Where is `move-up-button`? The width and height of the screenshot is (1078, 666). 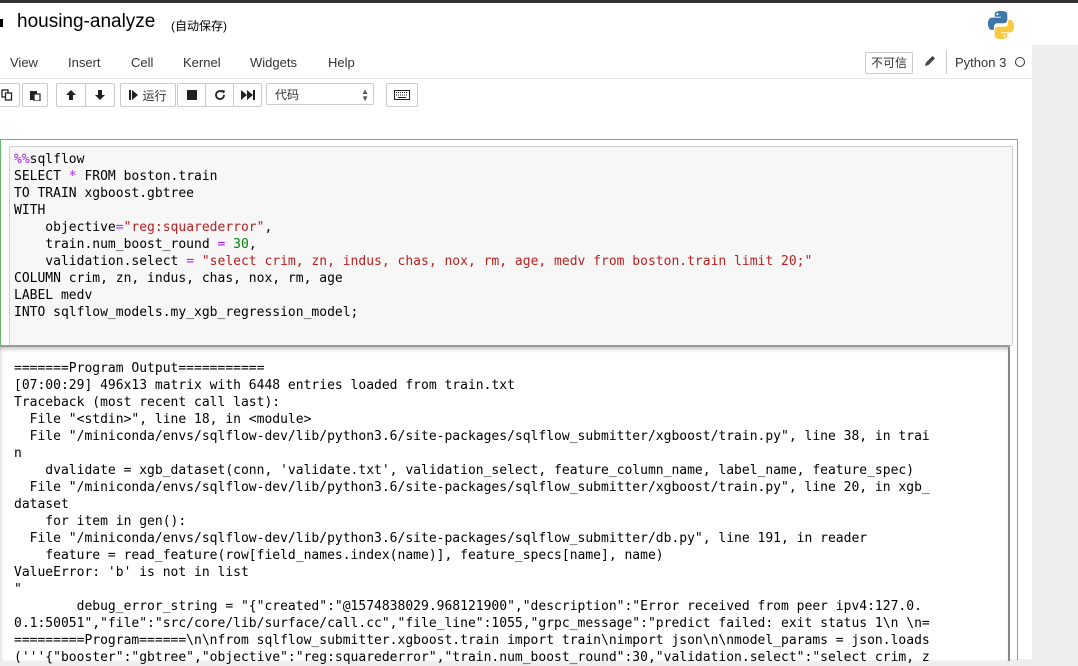 move-up-button is located at coordinates (71, 95).